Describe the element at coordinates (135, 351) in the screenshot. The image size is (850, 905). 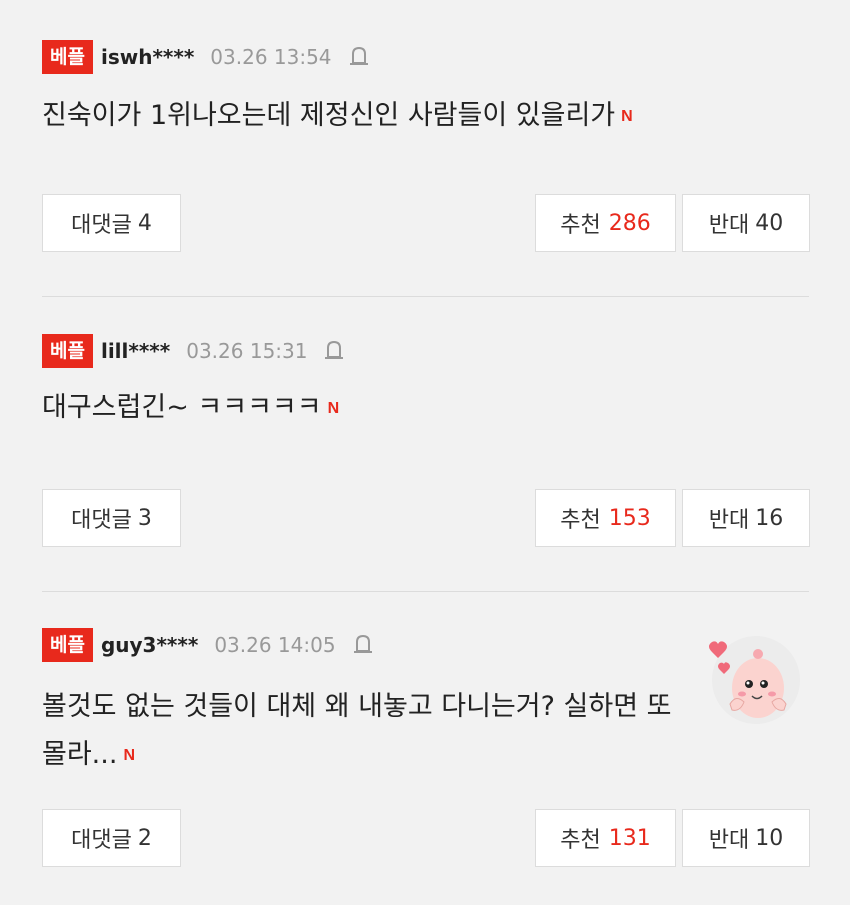
I see `username: lill****` at that location.